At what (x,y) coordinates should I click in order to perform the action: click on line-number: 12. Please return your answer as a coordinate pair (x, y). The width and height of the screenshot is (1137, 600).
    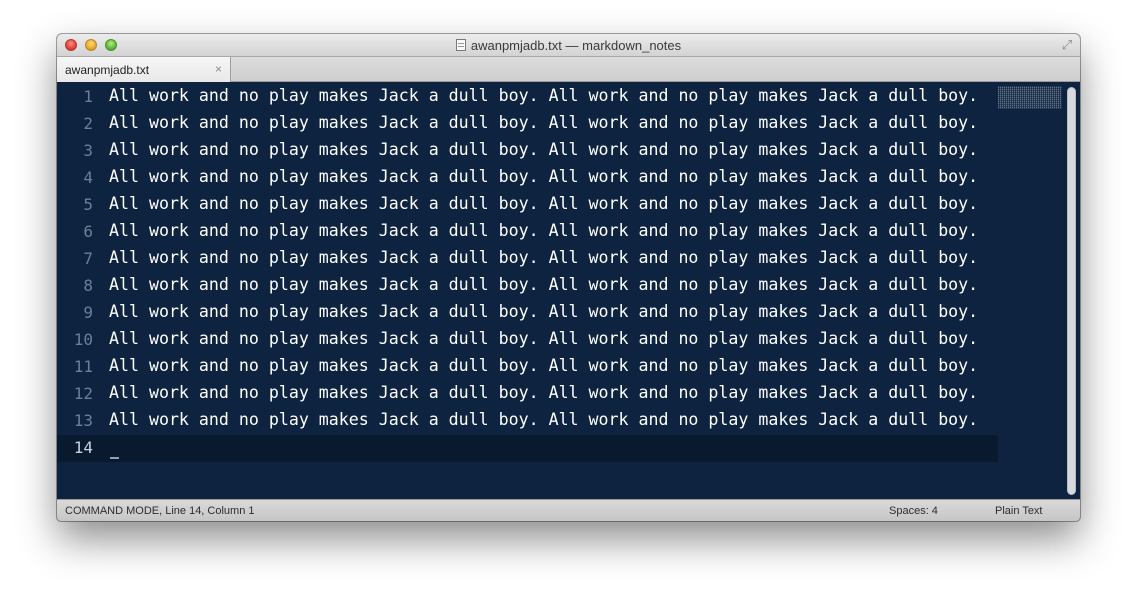
    Looking at the image, I should click on (83, 393).